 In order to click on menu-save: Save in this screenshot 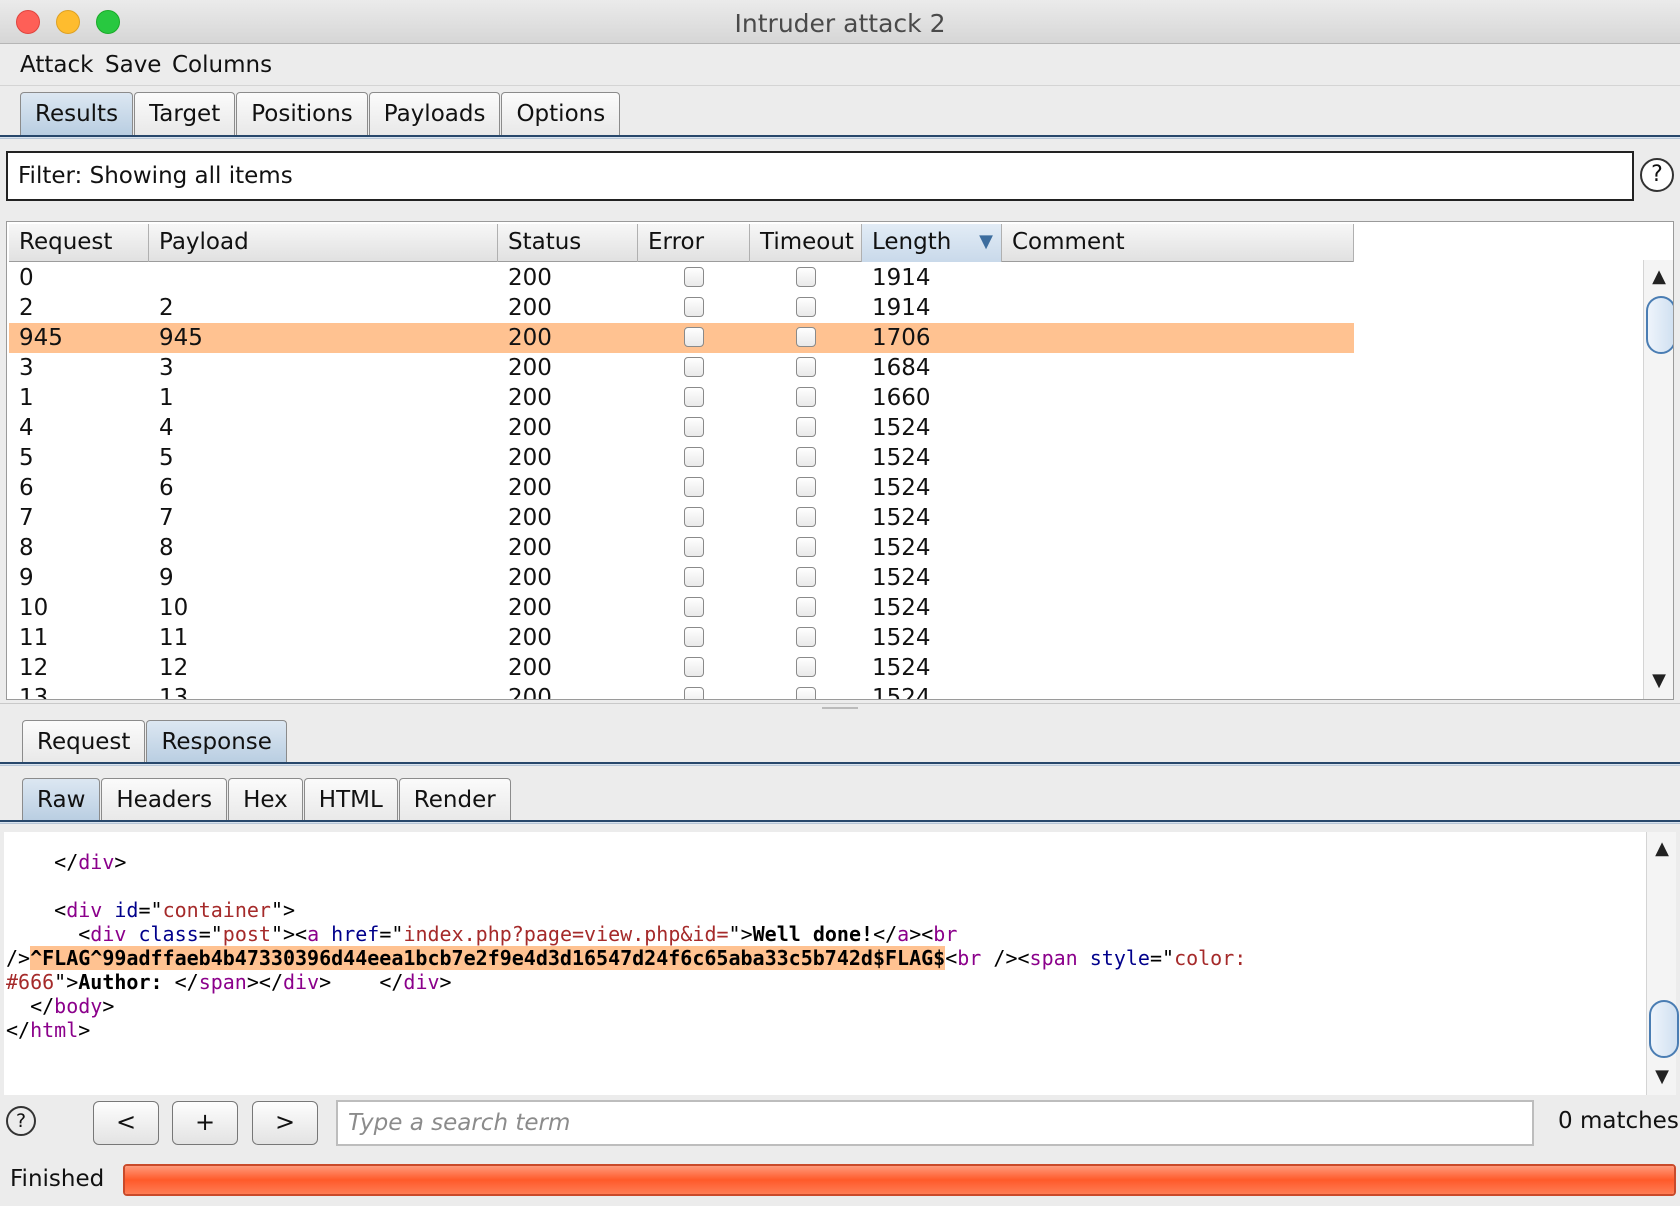, I will do `click(133, 65)`.